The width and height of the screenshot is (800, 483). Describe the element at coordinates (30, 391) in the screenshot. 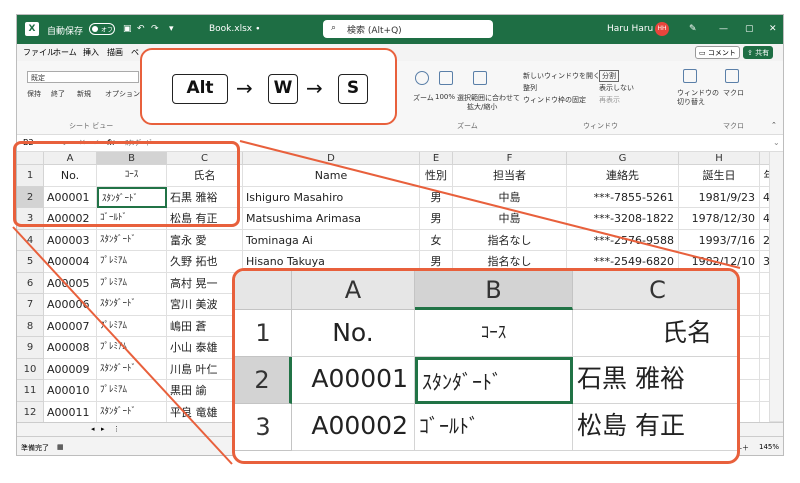

I see `row-header-11: 11` at that location.